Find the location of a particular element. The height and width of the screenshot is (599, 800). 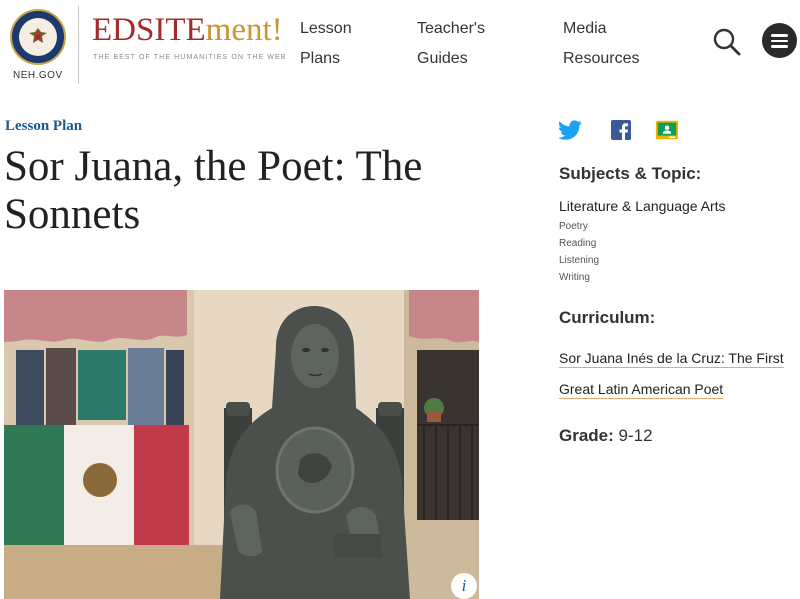

subjects-heading: Subjects & Topic: is located at coordinates (630, 173).